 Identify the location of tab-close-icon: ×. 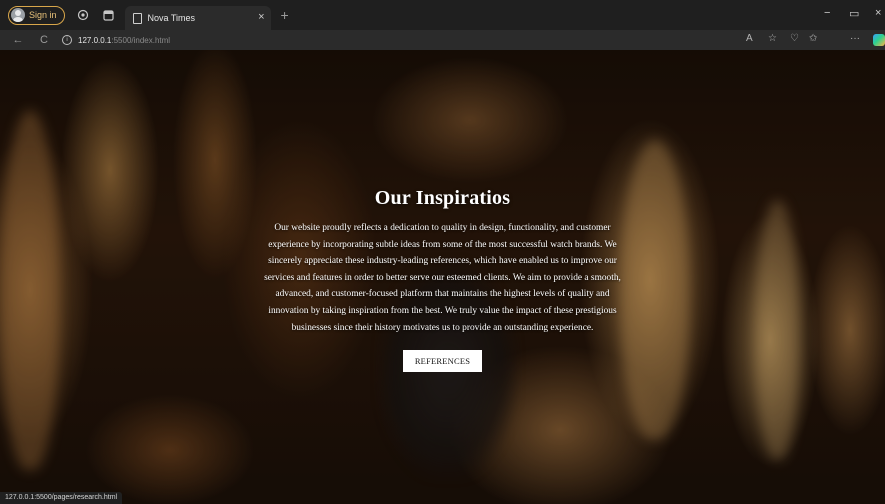
(261, 17).